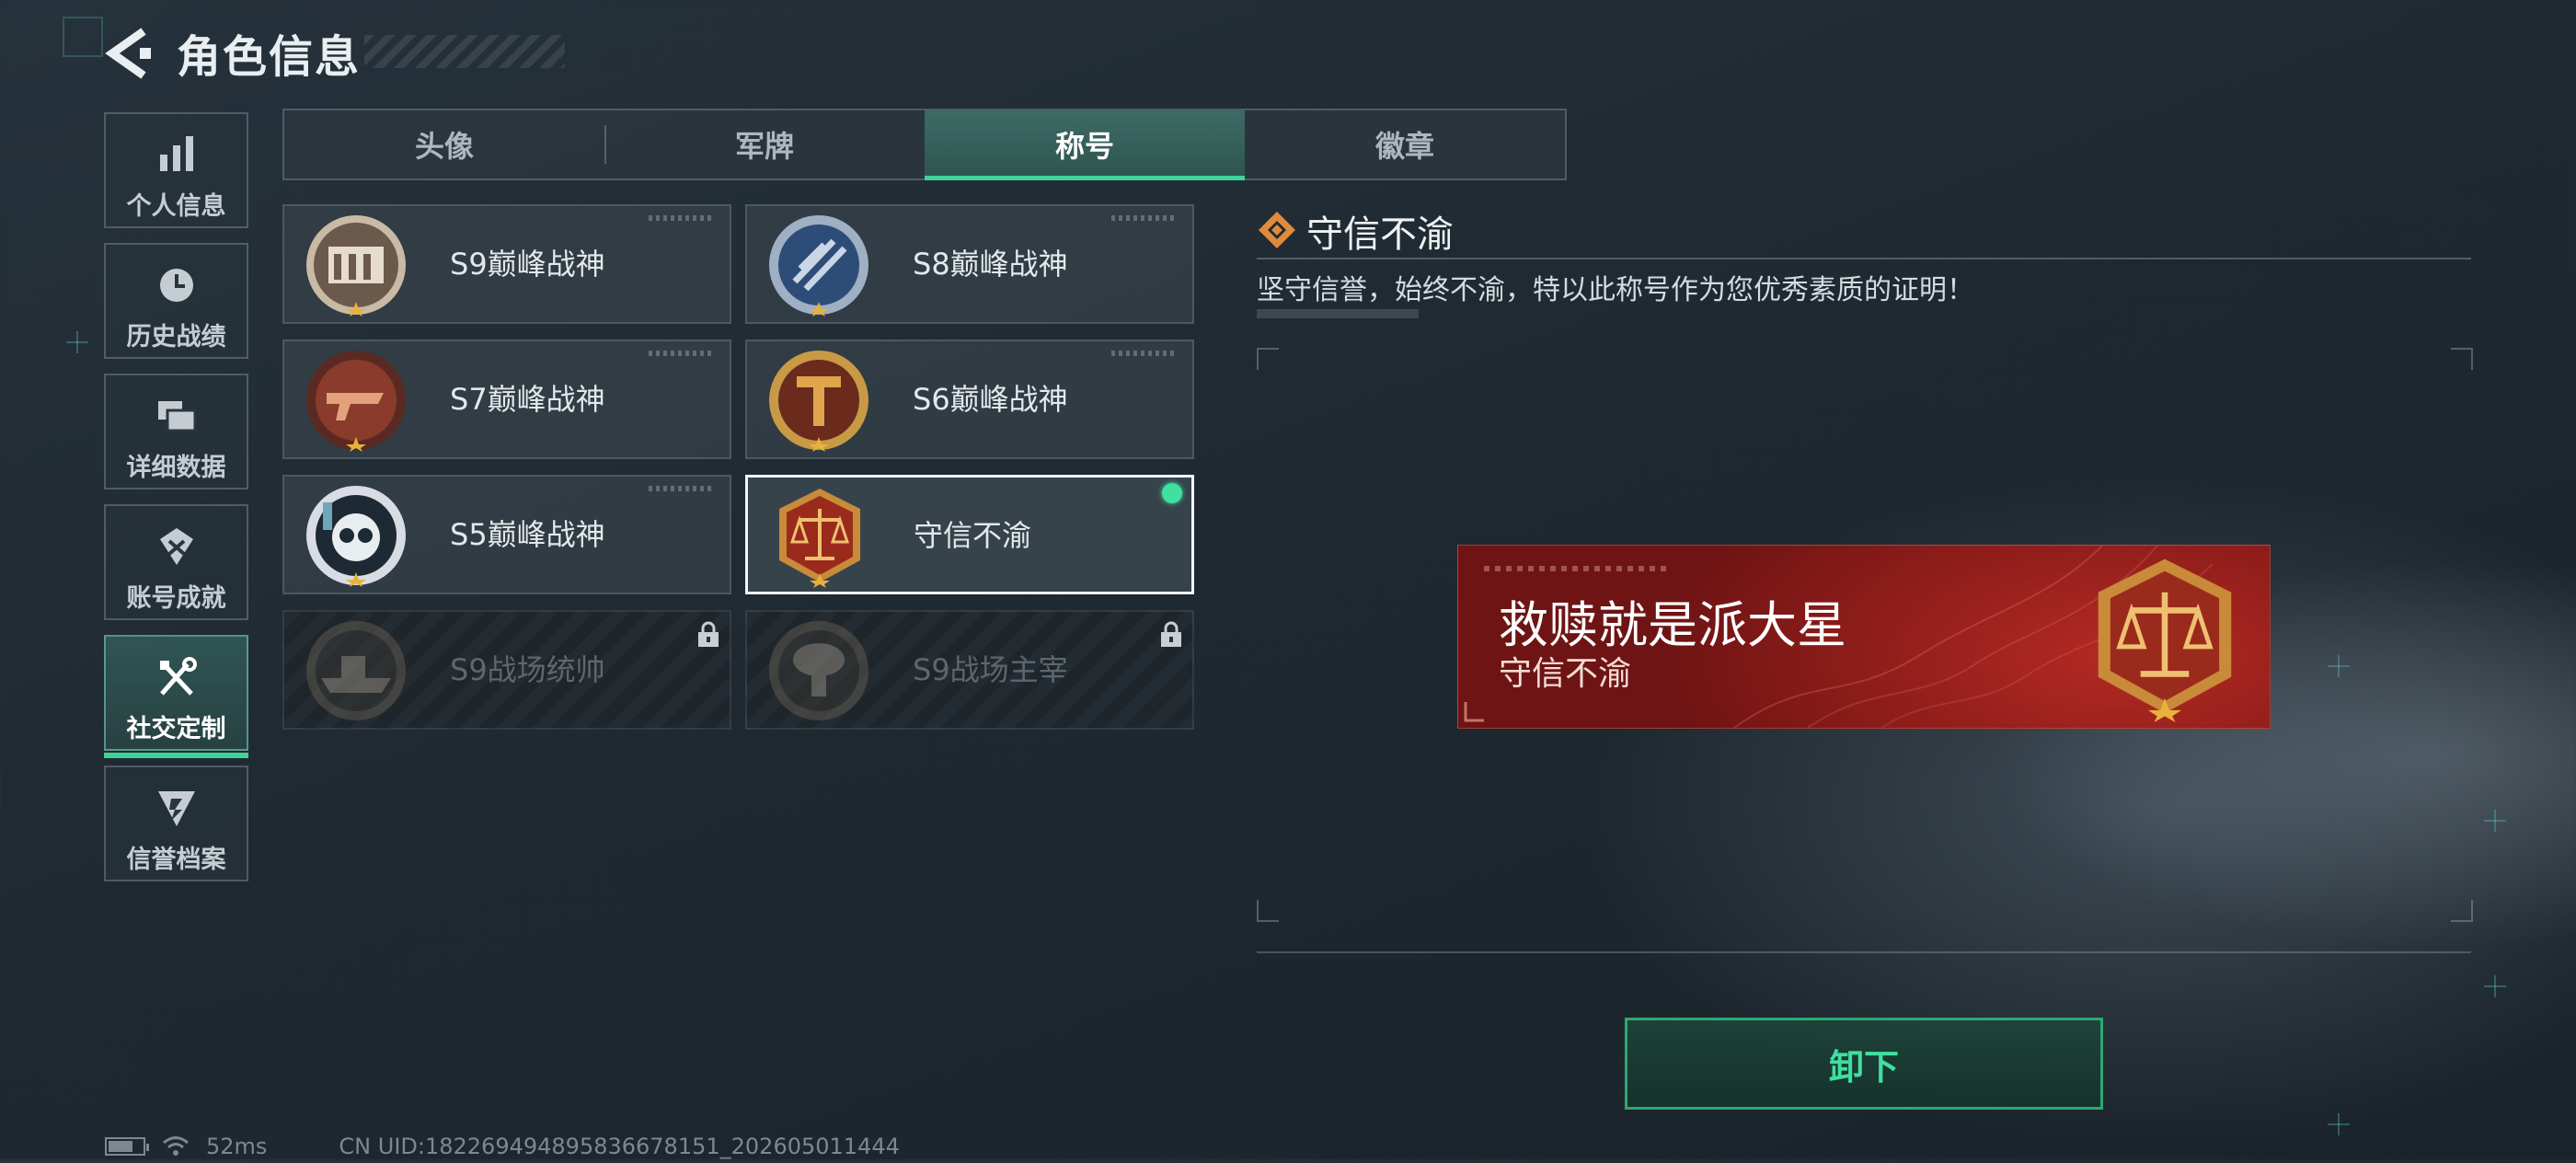 Image resolution: width=2576 pixels, height=1163 pixels. What do you see at coordinates (1338, 314) in the screenshot?
I see `detail-fine-print-decoration` at bounding box center [1338, 314].